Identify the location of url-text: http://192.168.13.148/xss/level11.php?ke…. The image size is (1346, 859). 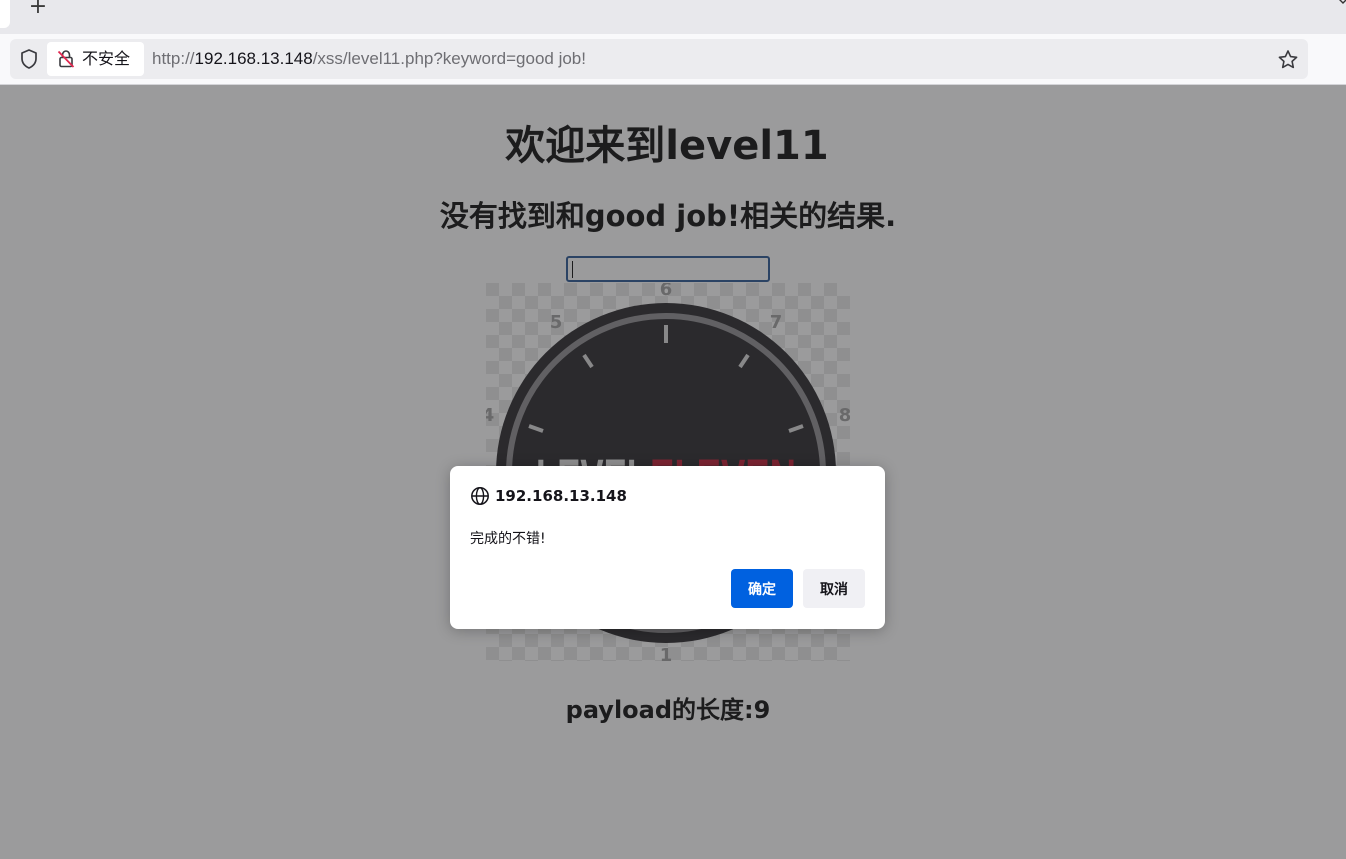
(369, 59).